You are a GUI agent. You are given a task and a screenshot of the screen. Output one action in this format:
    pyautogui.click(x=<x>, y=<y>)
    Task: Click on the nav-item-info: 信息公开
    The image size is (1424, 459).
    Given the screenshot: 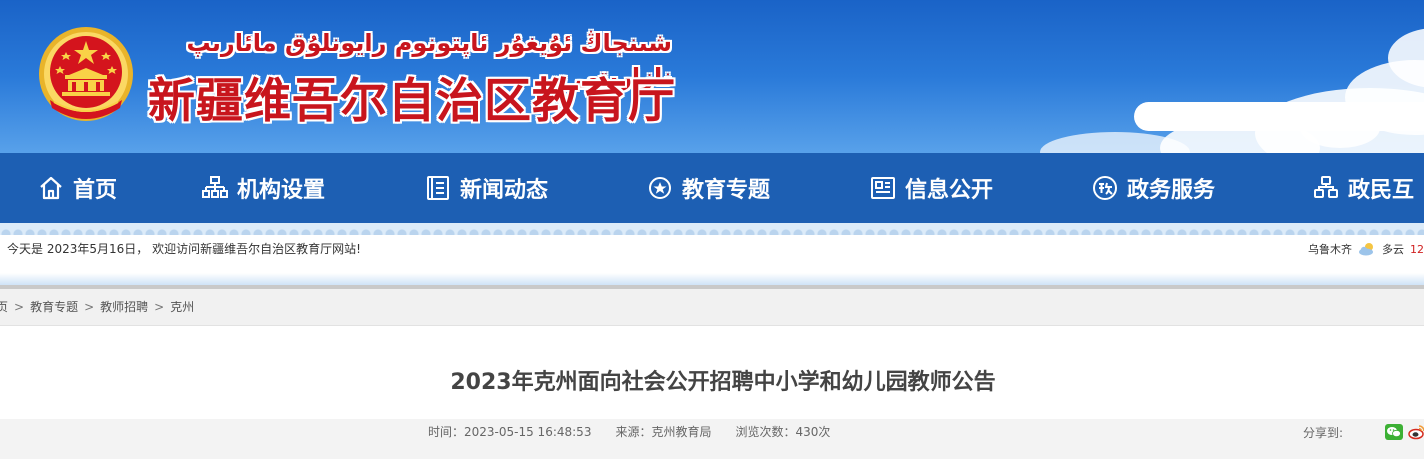 What is the action you would take?
    pyautogui.click(x=931, y=188)
    